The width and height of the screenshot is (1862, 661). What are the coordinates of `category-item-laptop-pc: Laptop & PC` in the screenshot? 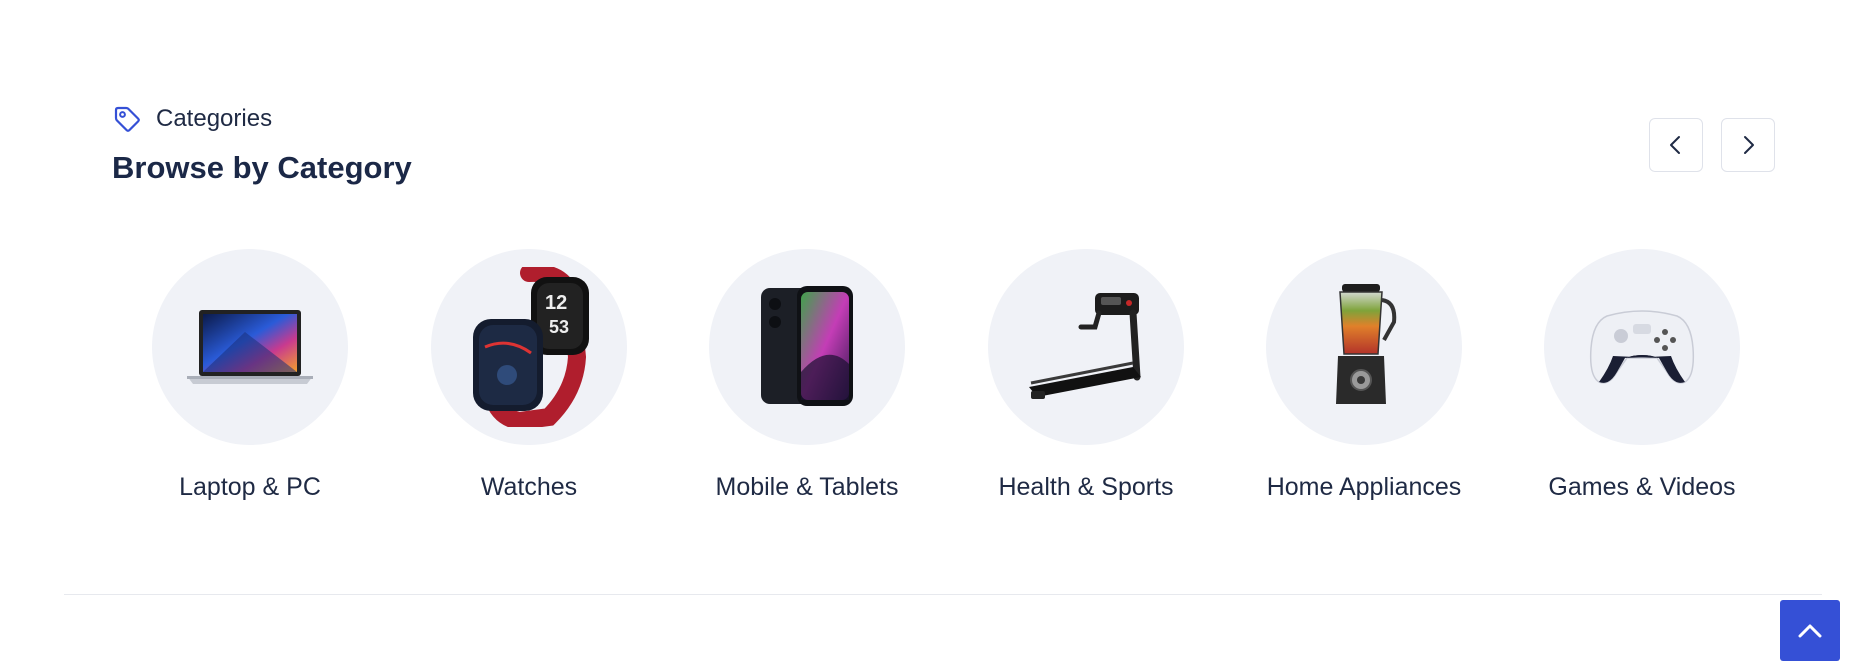 It's located at (250, 375).